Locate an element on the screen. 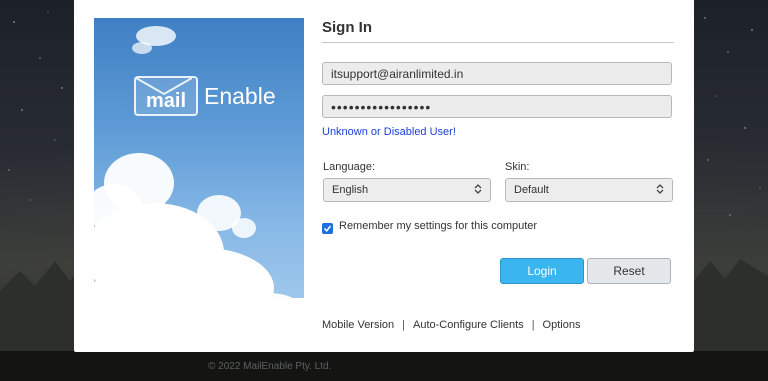  username-input: itsupport@airanlimited.in is located at coordinates (497, 73).